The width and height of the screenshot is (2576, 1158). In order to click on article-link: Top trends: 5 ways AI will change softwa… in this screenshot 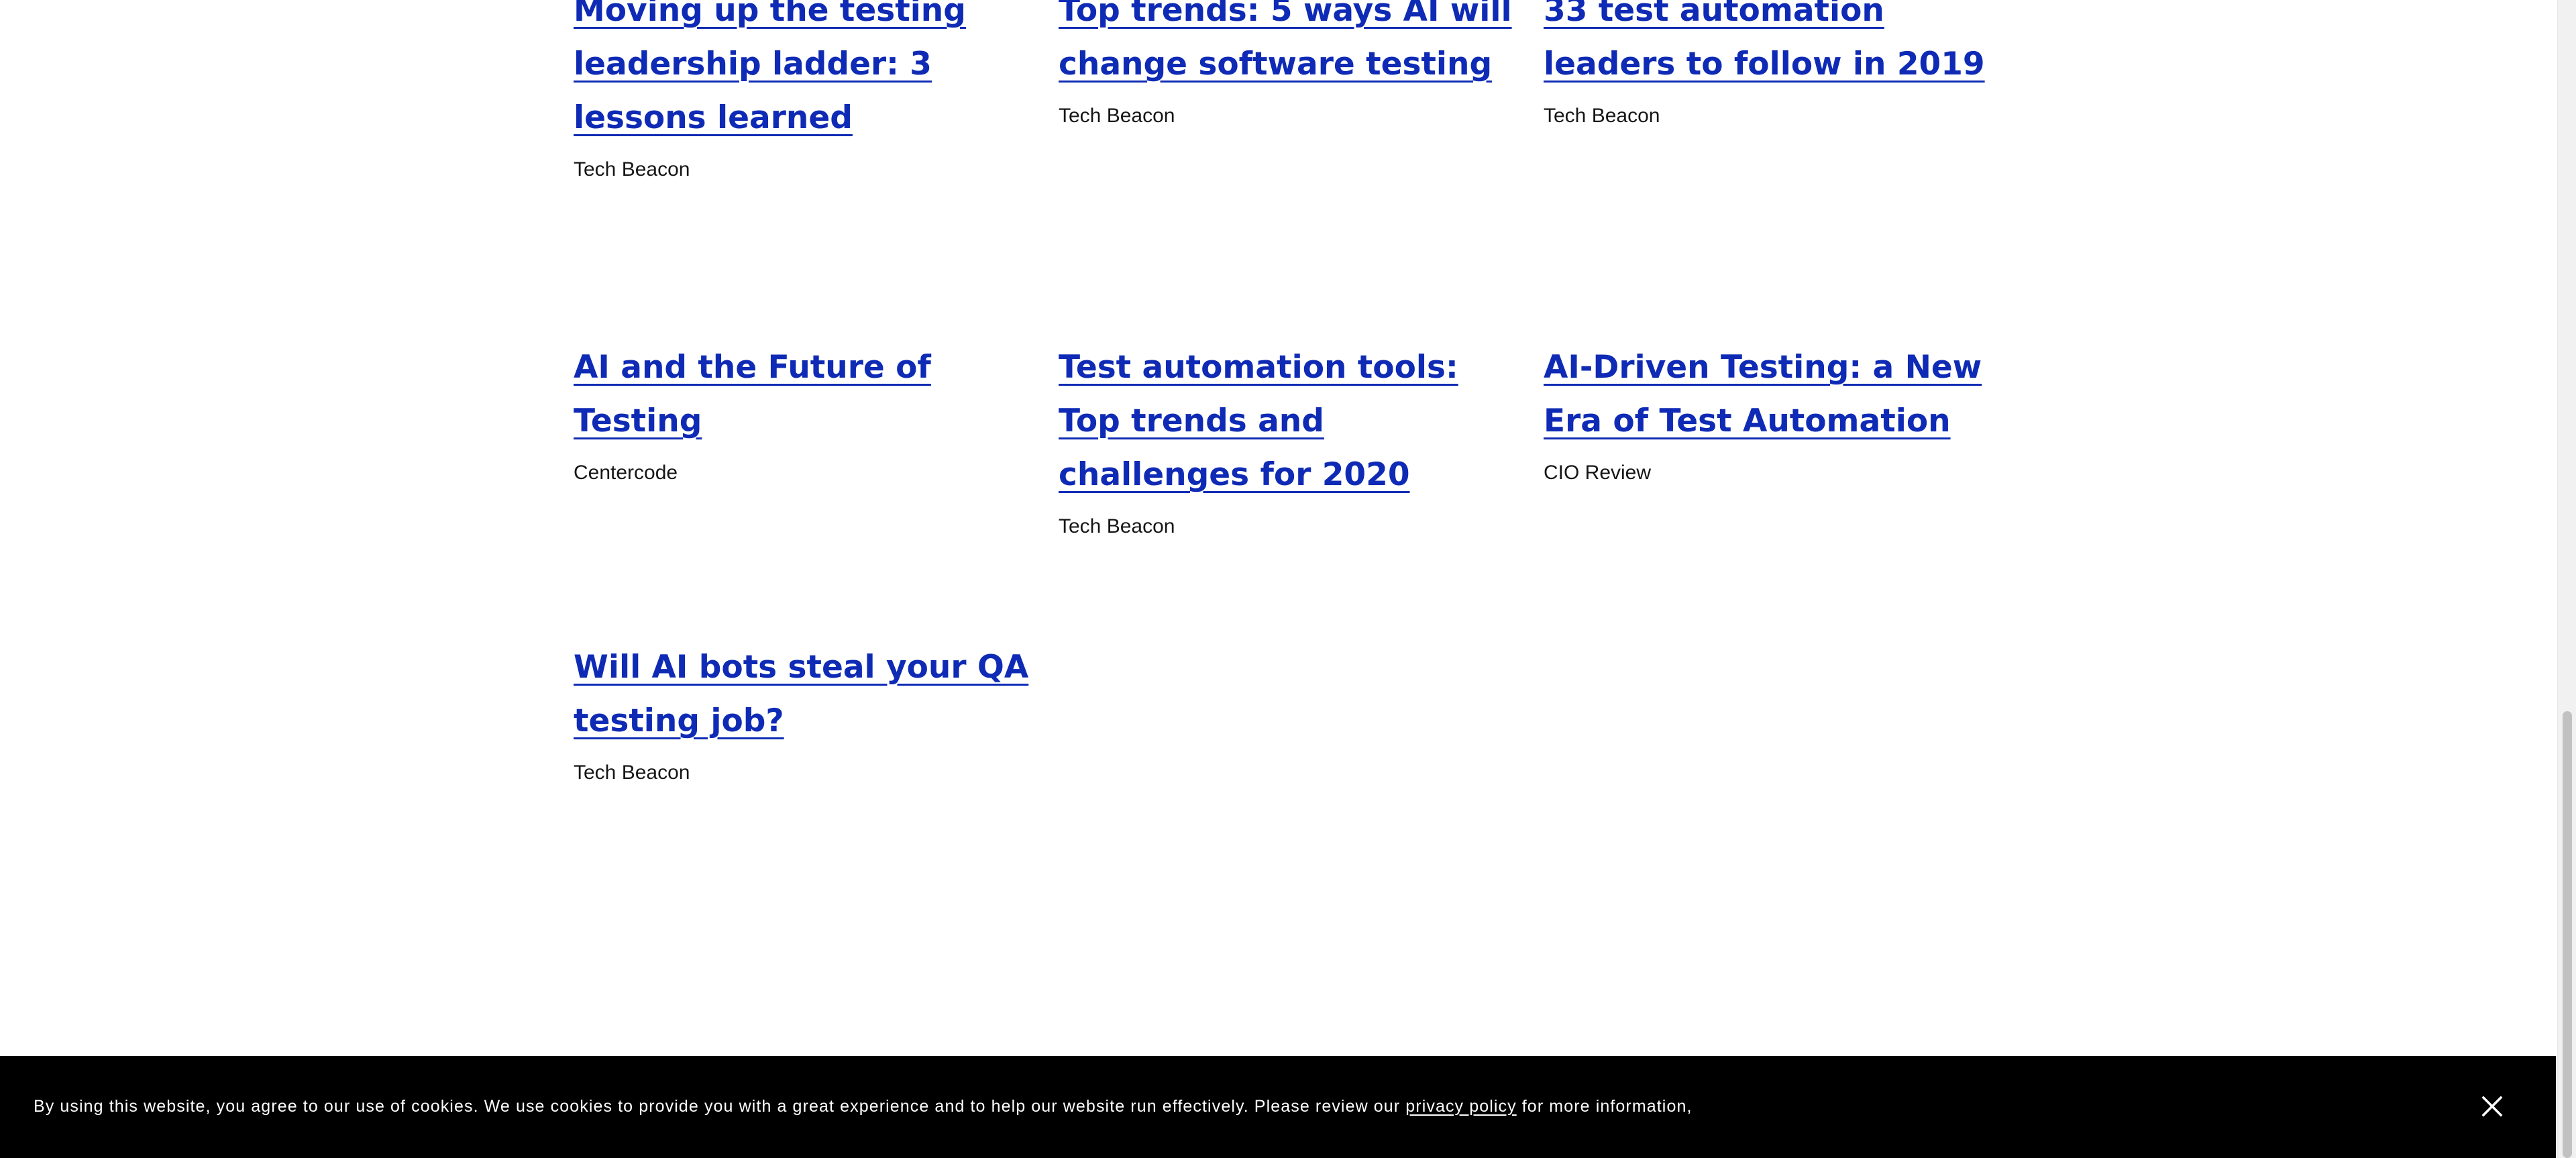, I will do `click(1287, 45)`.